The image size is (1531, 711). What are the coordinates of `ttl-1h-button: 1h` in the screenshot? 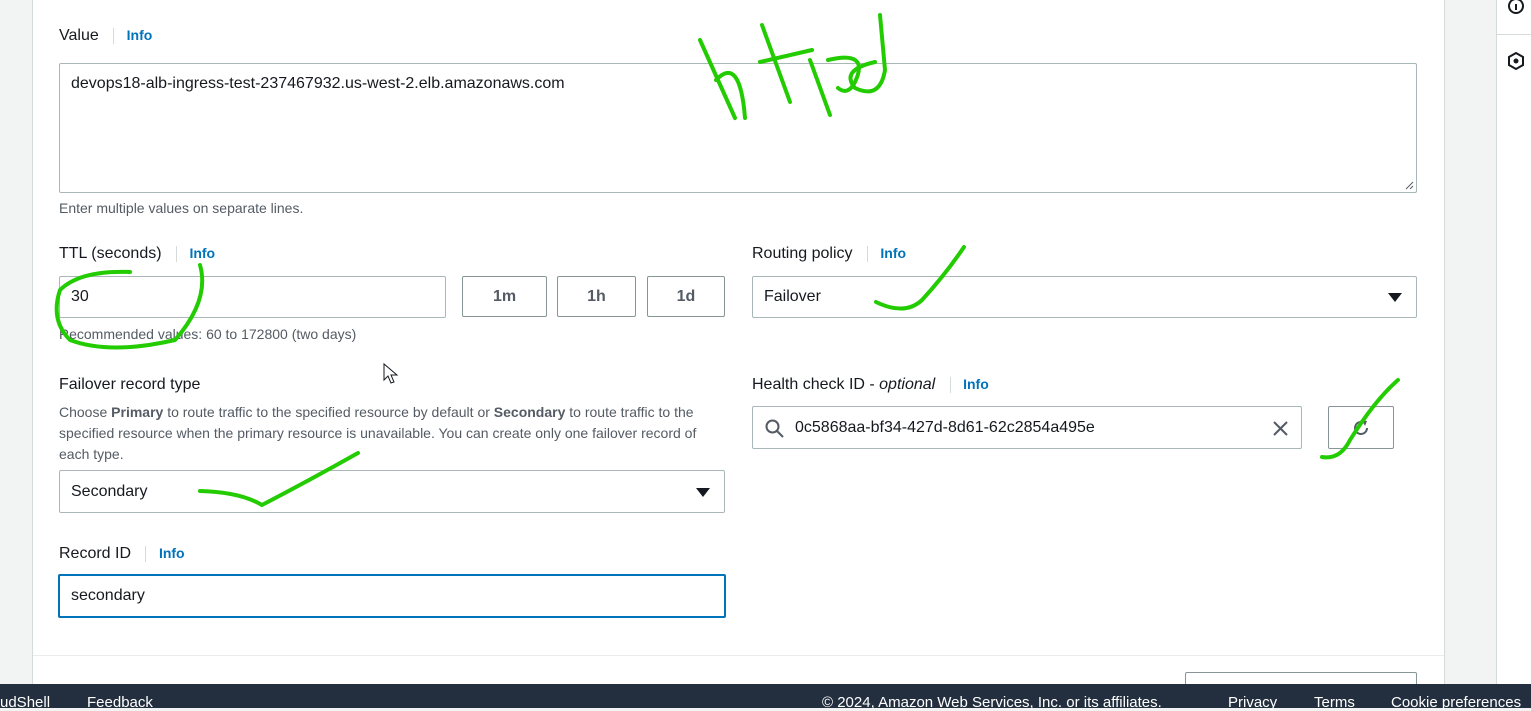 It's located at (596, 296).